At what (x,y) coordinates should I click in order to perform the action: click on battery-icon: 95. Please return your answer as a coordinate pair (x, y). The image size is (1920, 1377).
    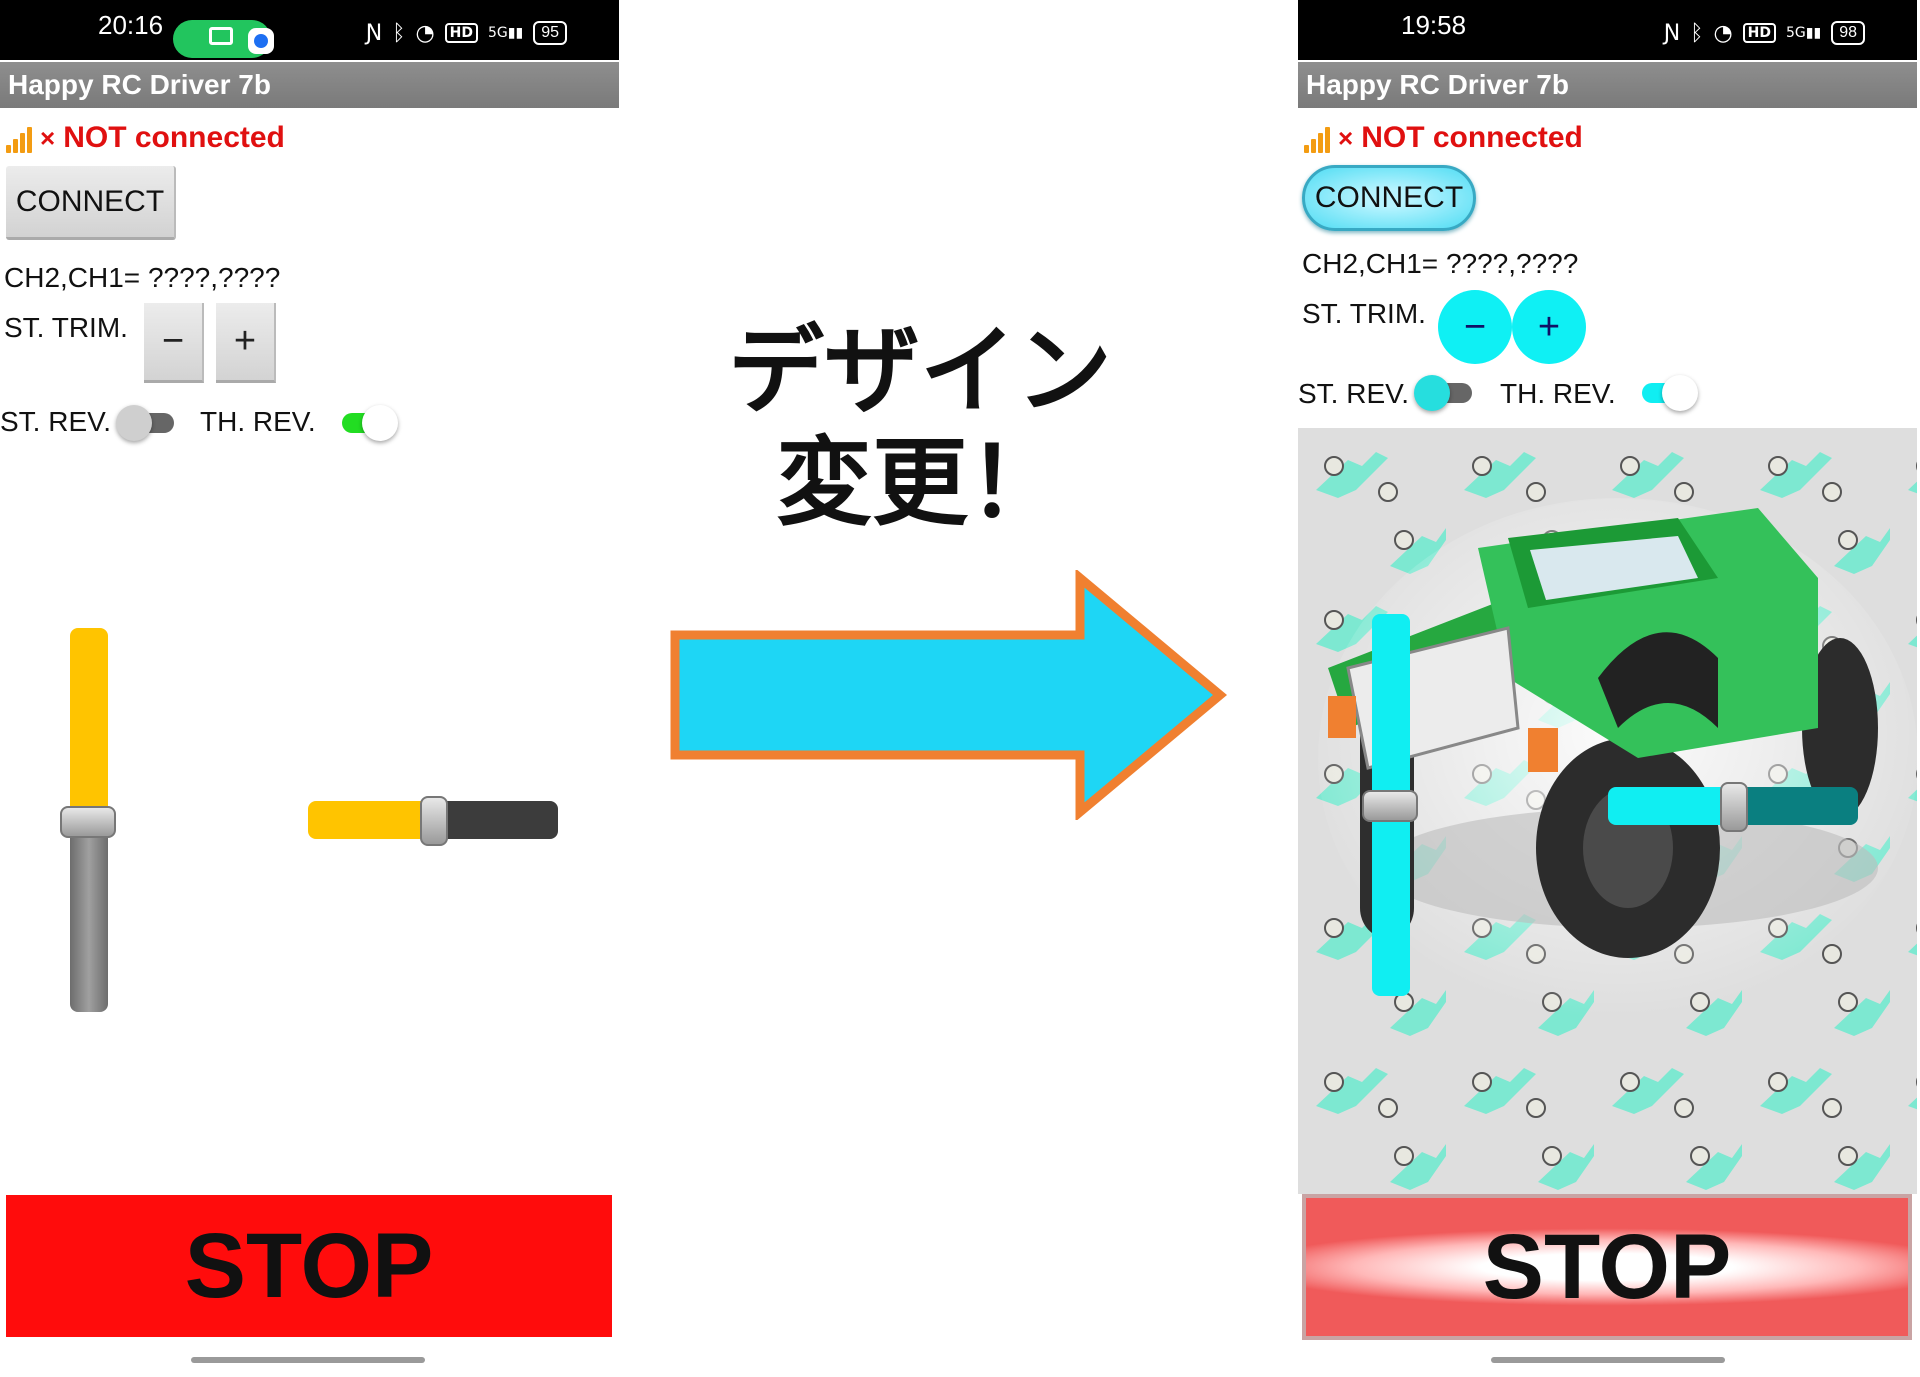
    Looking at the image, I should click on (550, 33).